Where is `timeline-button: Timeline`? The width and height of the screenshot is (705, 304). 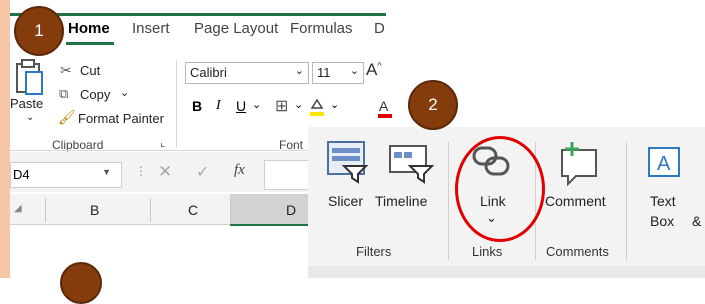 timeline-button: Timeline is located at coordinates (401, 201).